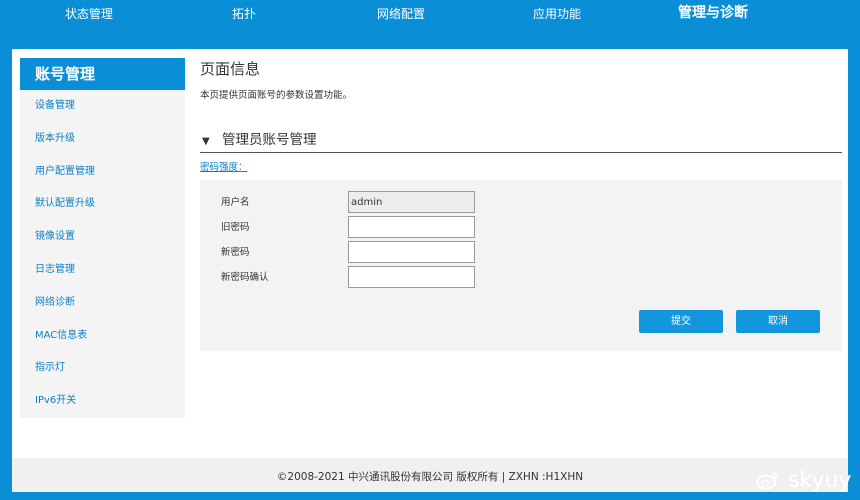 This screenshot has width=860, height=500. I want to click on nav-topology: 拓扑, so click(244, 14).